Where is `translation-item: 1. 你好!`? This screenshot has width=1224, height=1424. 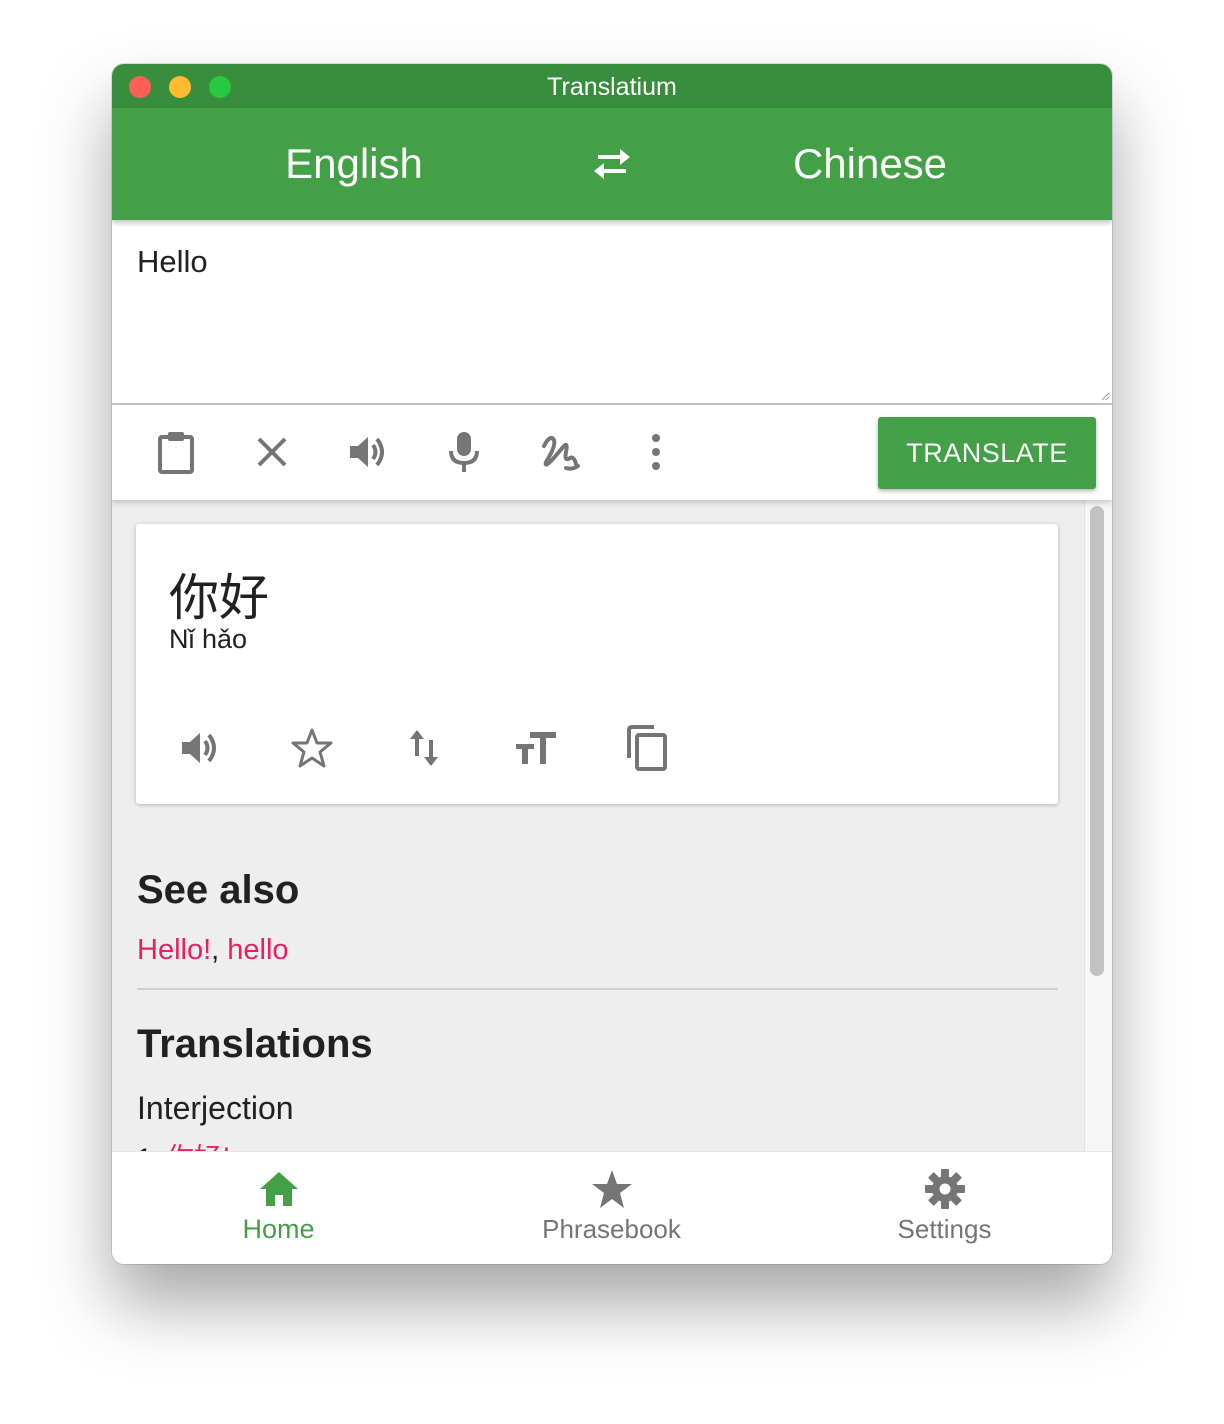
translation-item: 1. 你好! is located at coordinates (184, 1143).